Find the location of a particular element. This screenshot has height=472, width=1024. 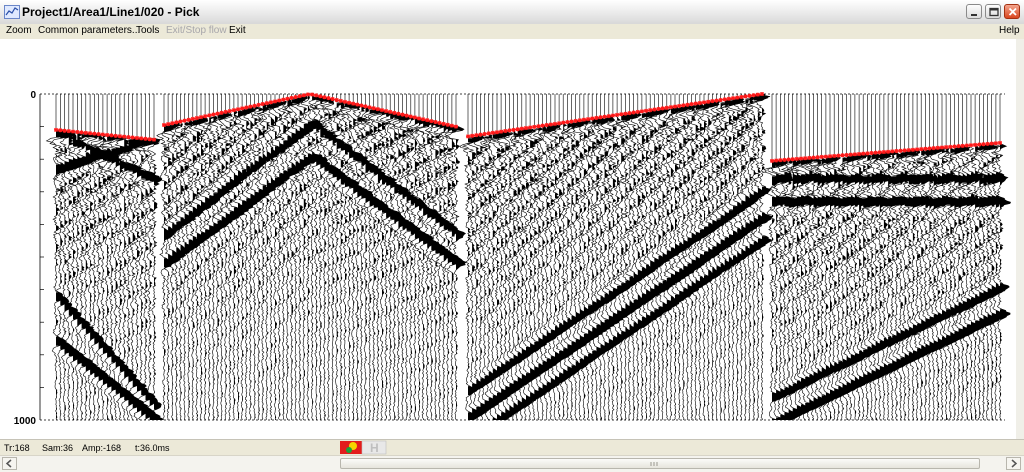

menu-tools: Tools is located at coordinates (147, 30).